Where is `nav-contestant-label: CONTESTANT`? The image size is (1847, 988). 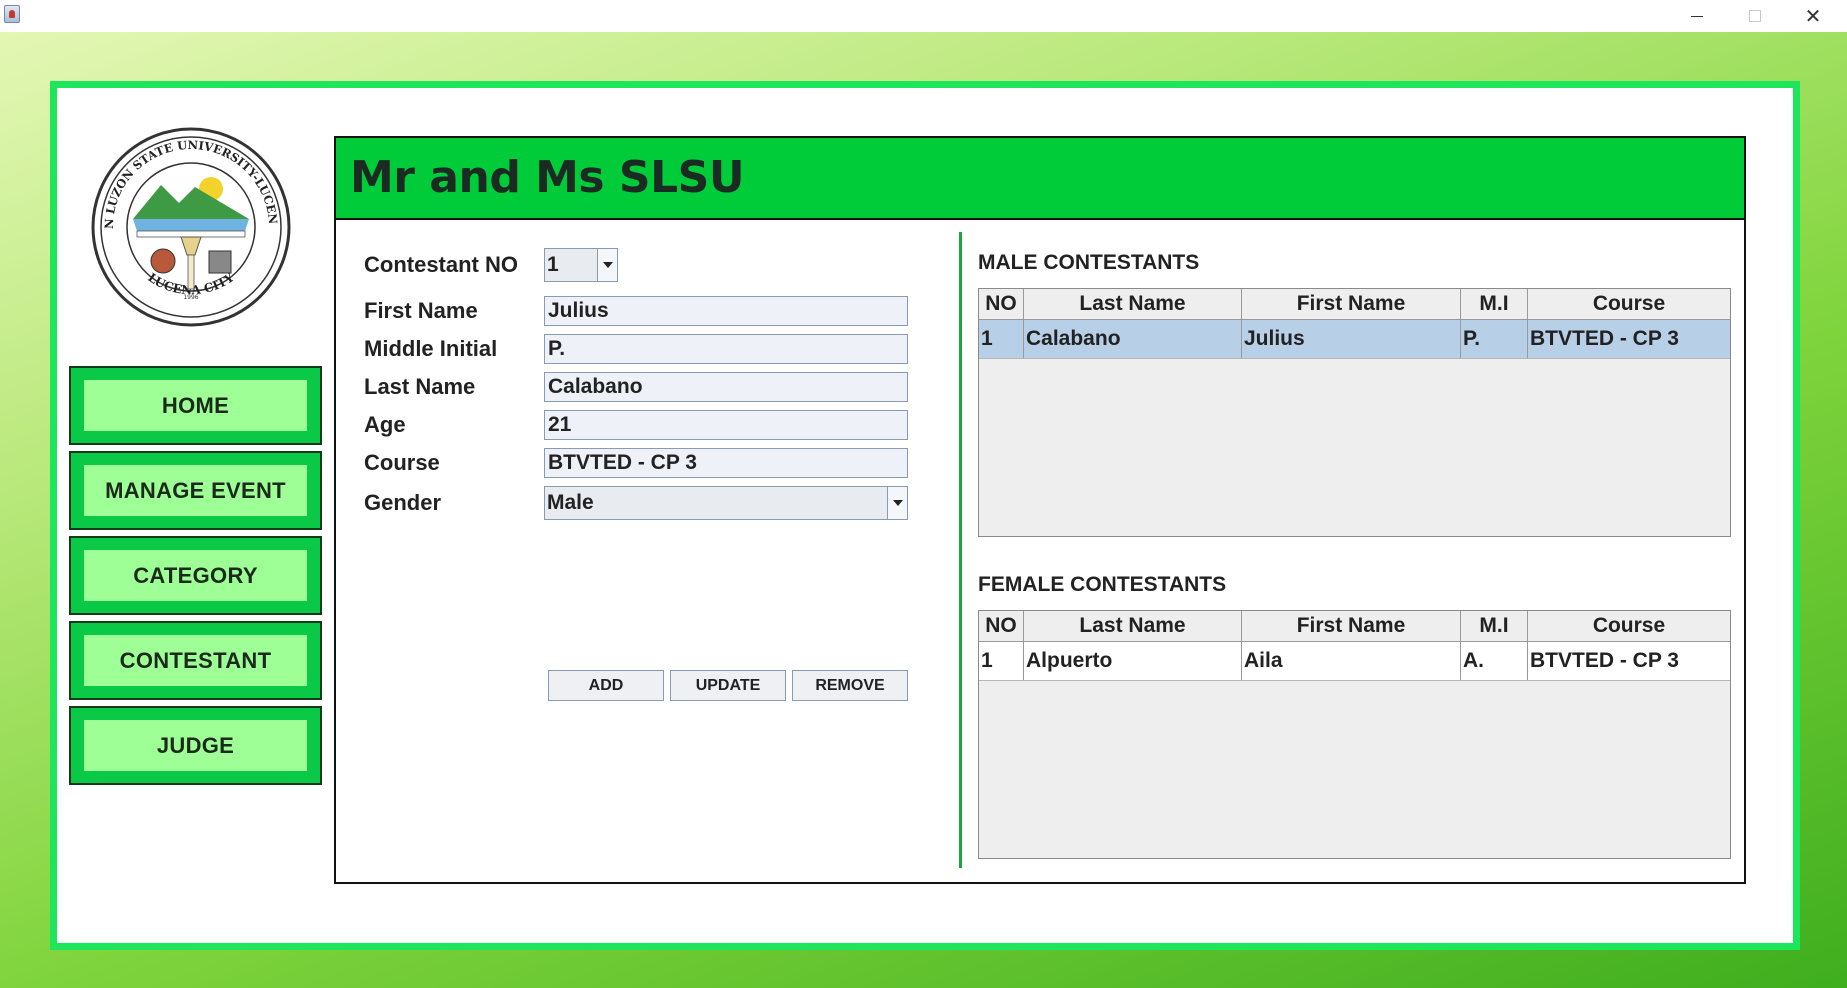
nav-contestant-label: CONTESTANT is located at coordinates (195, 660).